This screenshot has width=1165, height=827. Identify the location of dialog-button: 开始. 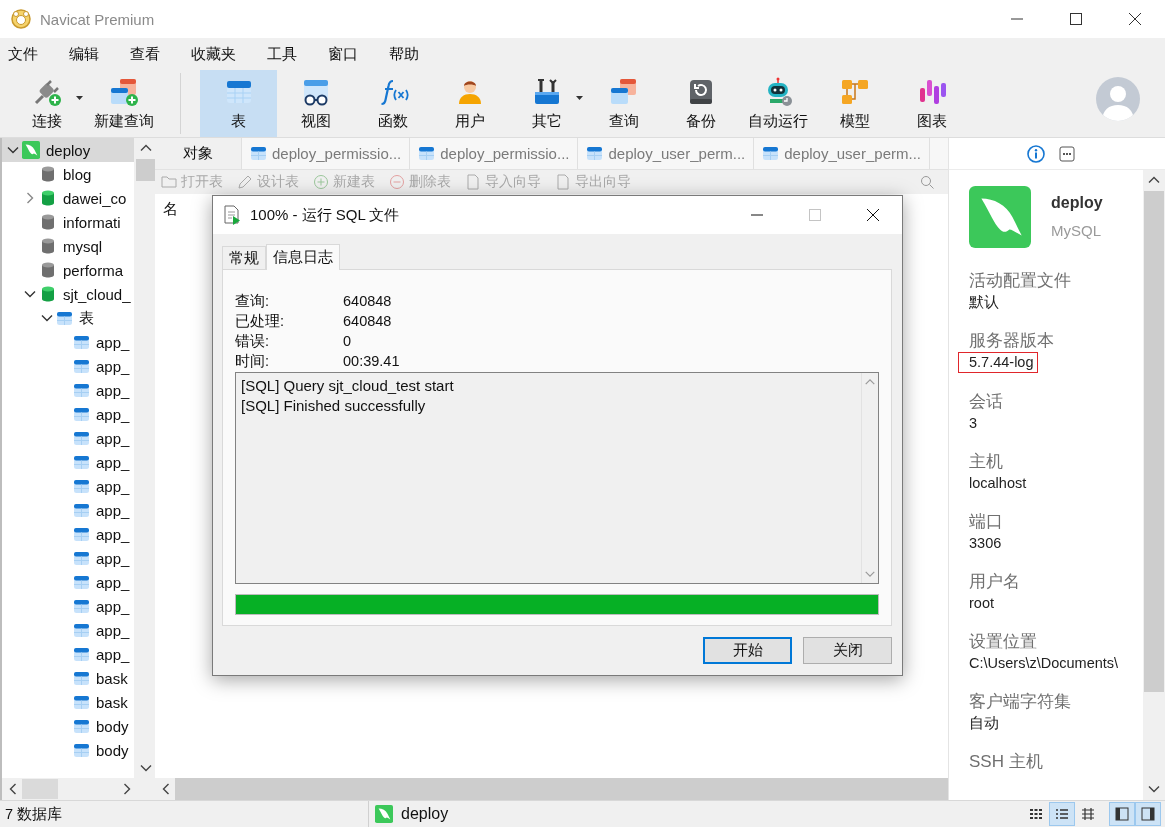
(747, 650).